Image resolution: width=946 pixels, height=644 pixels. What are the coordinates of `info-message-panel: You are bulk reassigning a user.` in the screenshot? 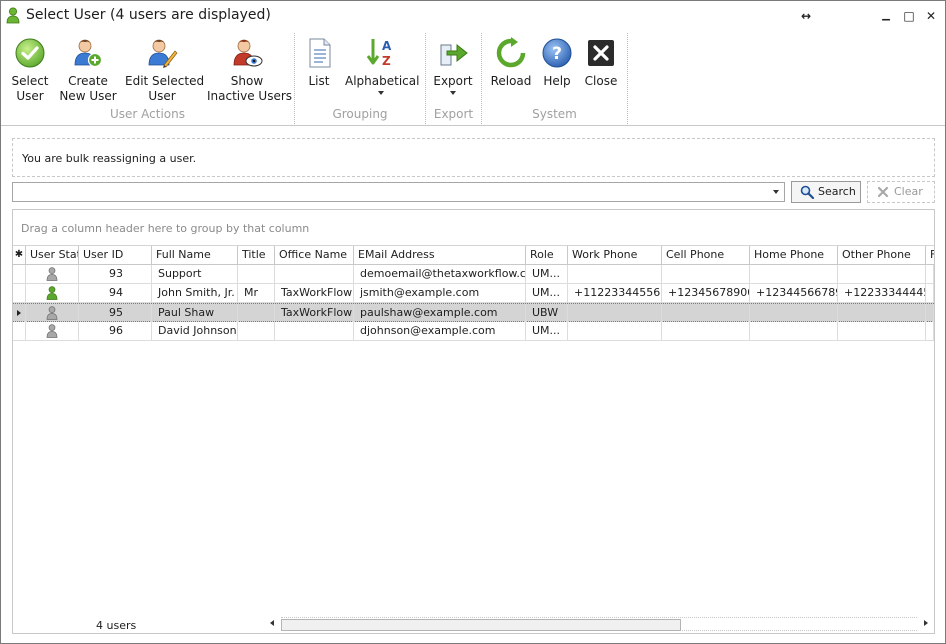 It's located at (473, 157).